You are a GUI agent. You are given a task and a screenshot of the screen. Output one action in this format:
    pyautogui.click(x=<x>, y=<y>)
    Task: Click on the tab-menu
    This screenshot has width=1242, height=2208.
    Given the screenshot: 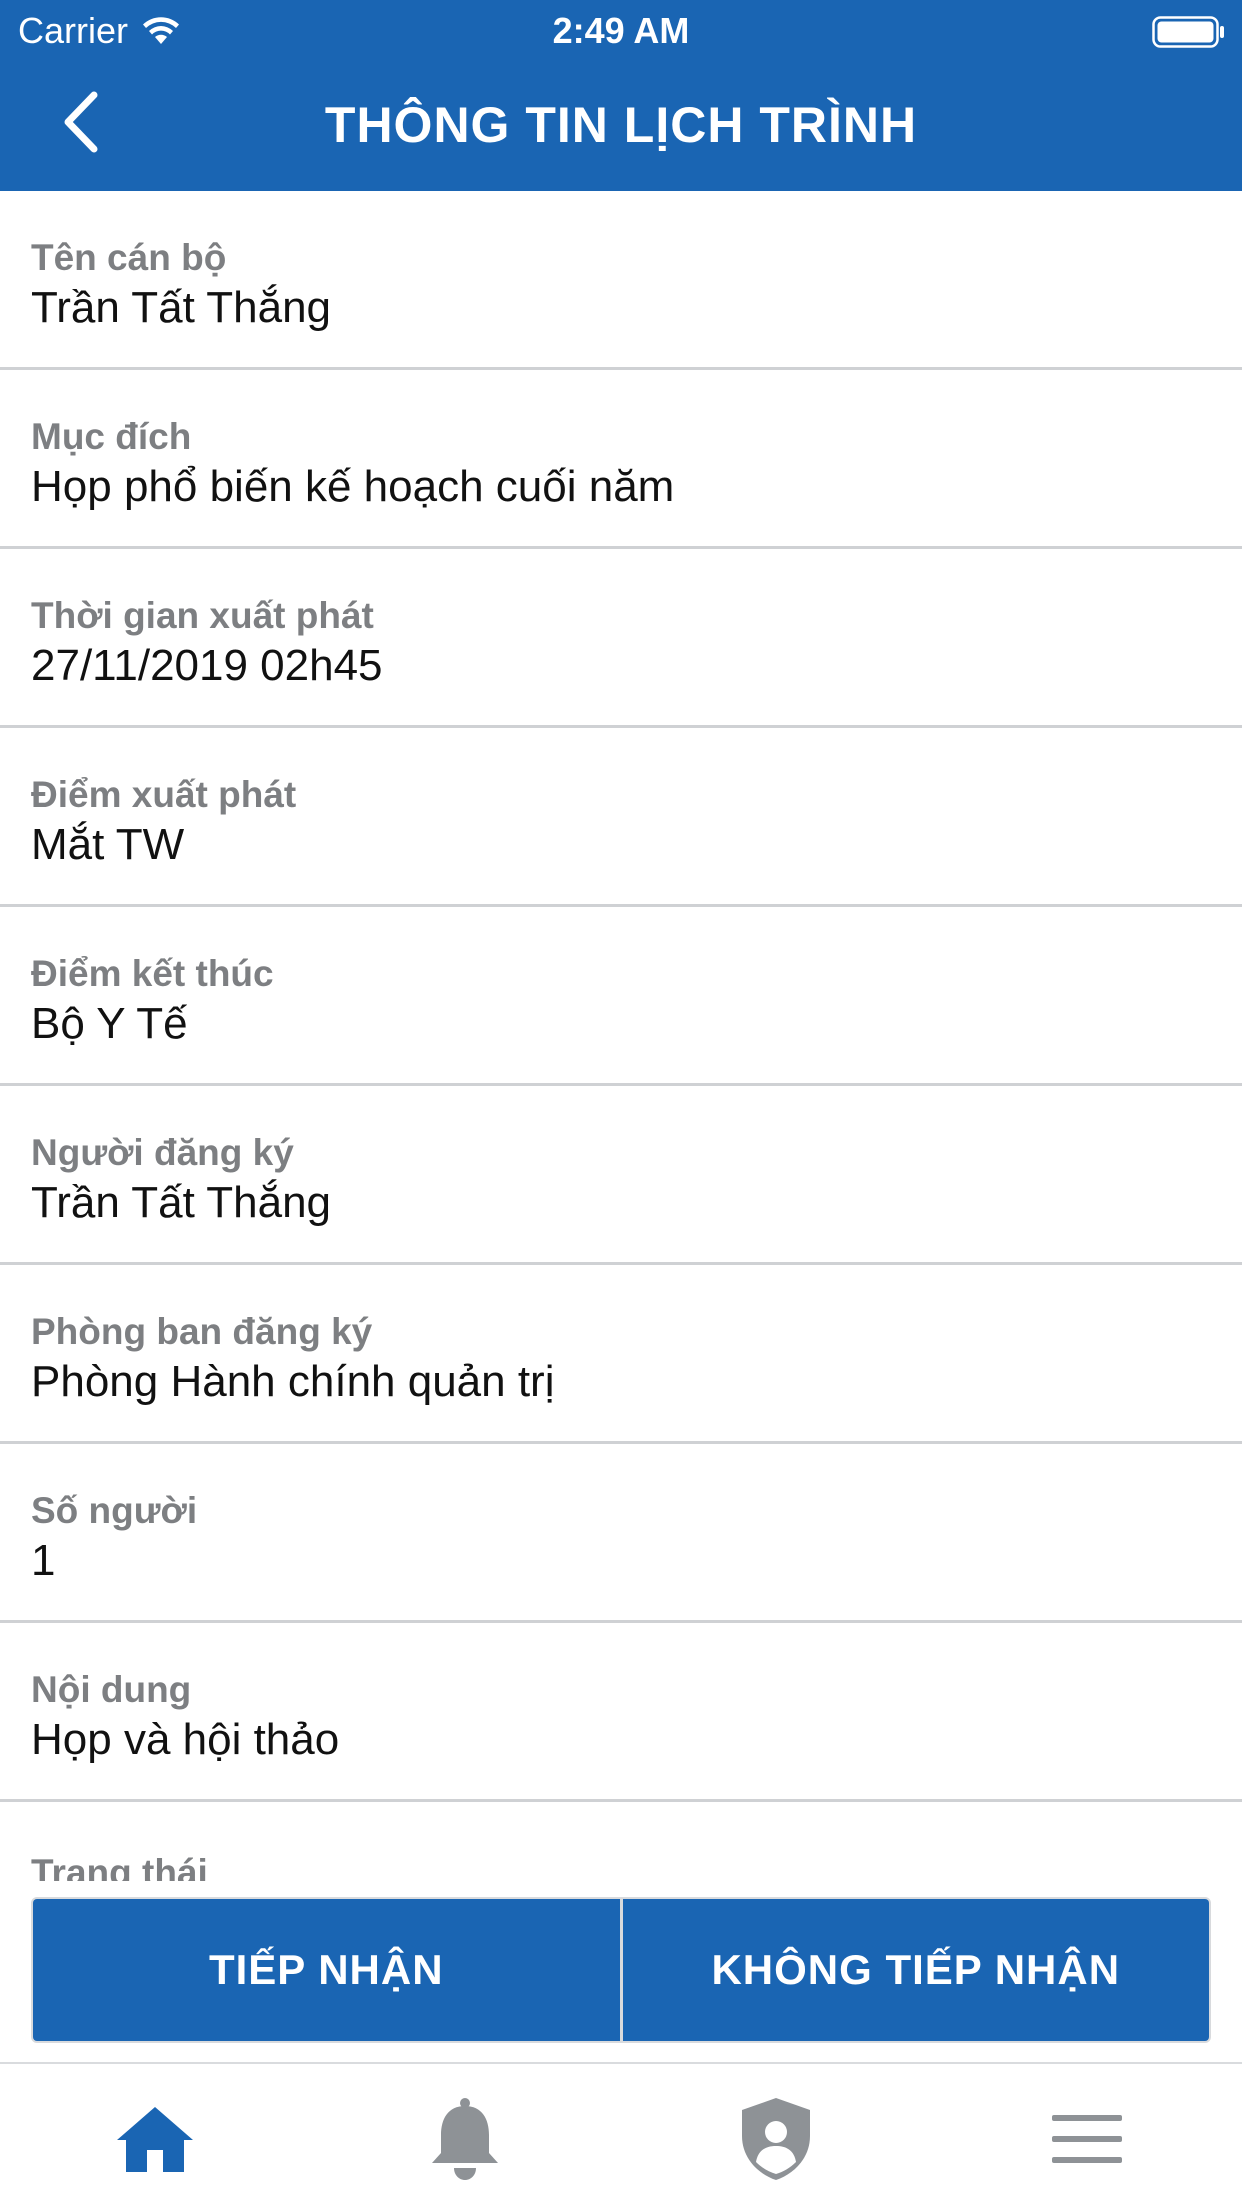 What is the action you would take?
    pyautogui.click(x=1087, y=2139)
    